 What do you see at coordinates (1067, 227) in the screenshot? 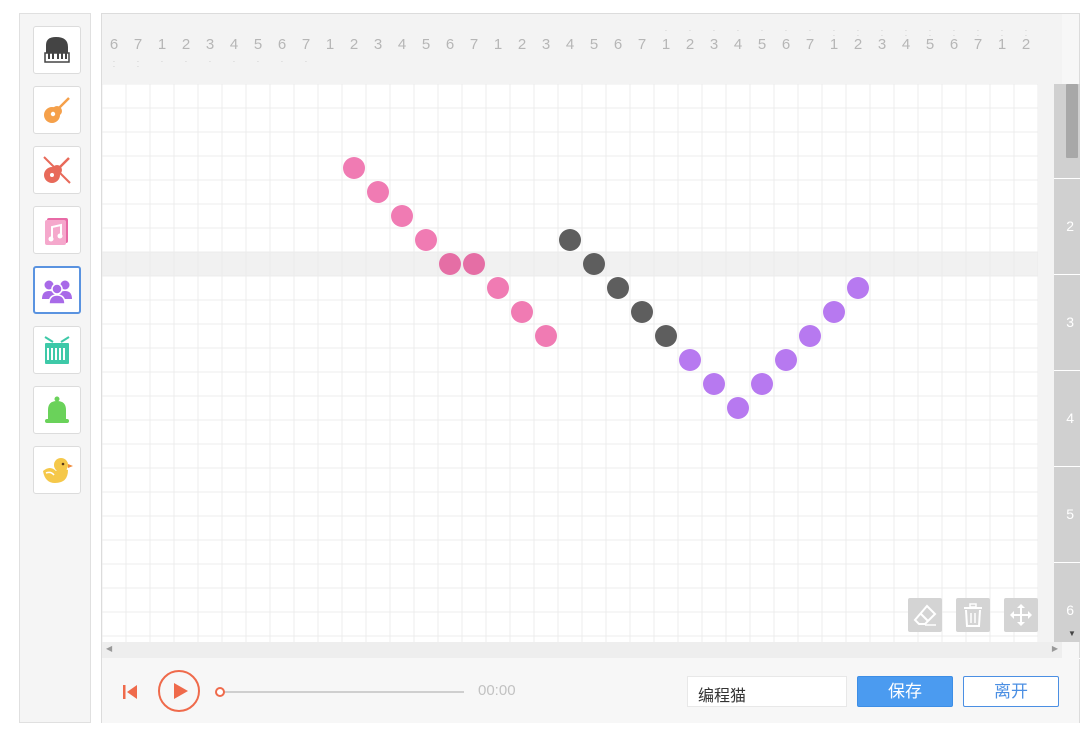
I see `measure-marker: 2` at bounding box center [1067, 227].